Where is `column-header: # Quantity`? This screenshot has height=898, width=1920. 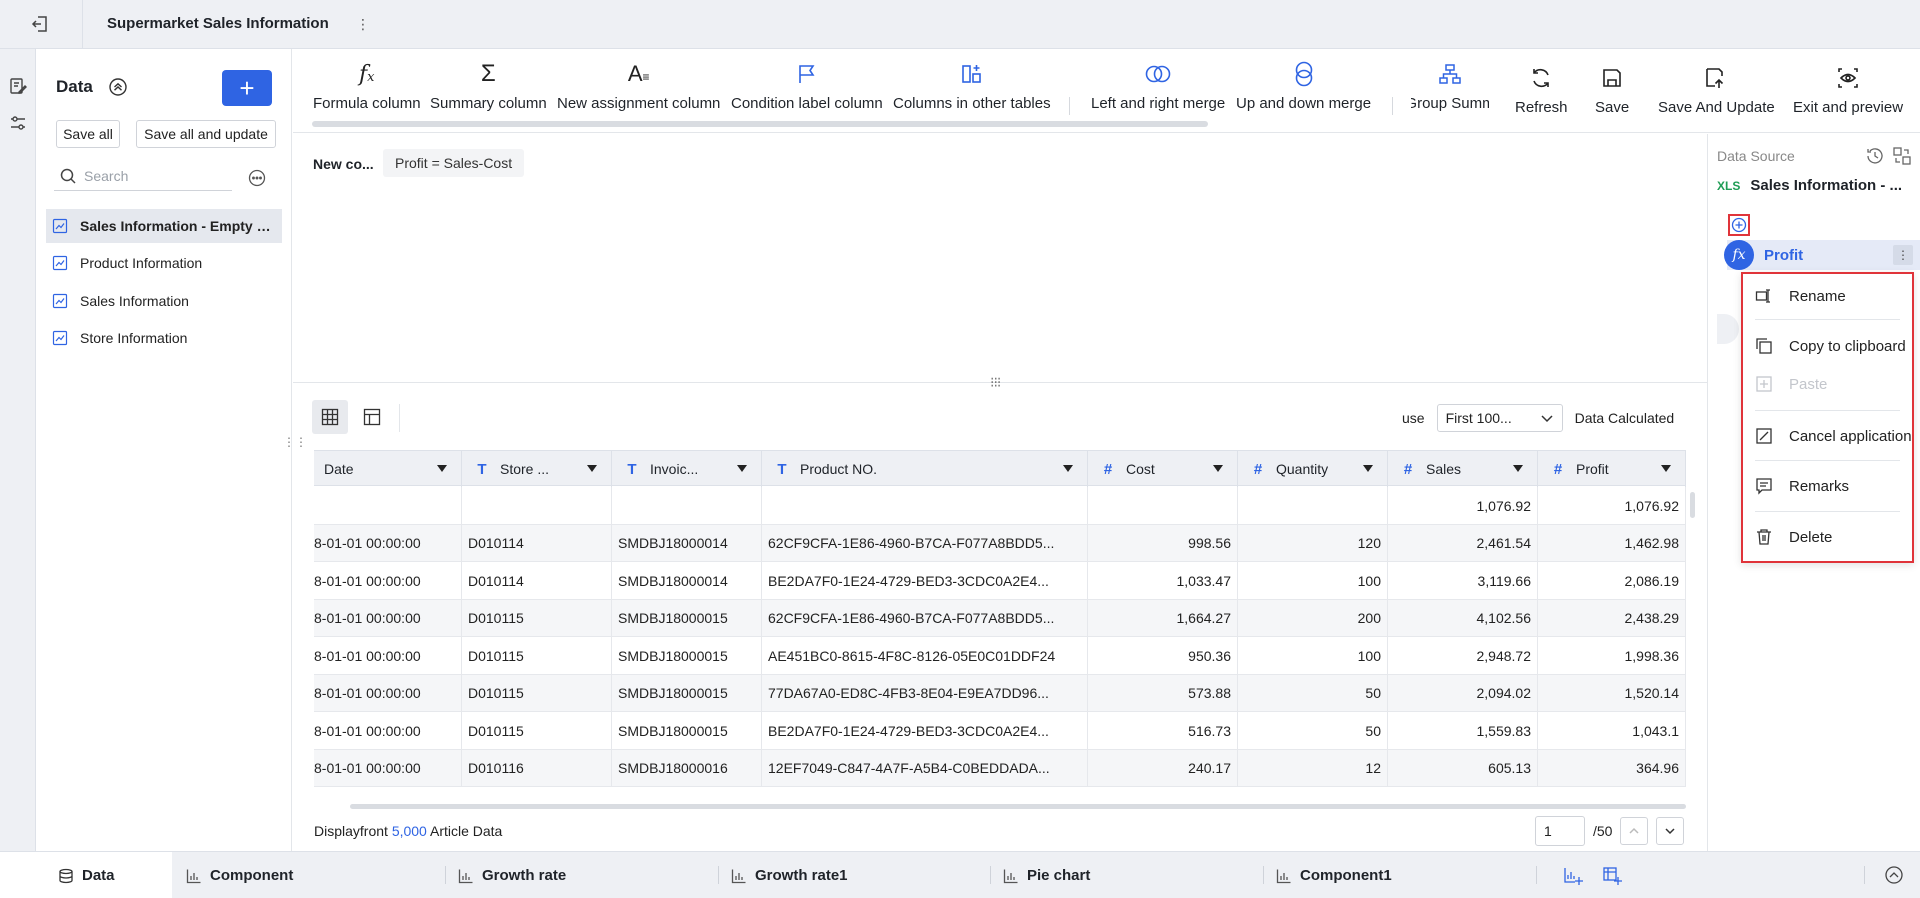 column-header: # Quantity is located at coordinates (1313, 469).